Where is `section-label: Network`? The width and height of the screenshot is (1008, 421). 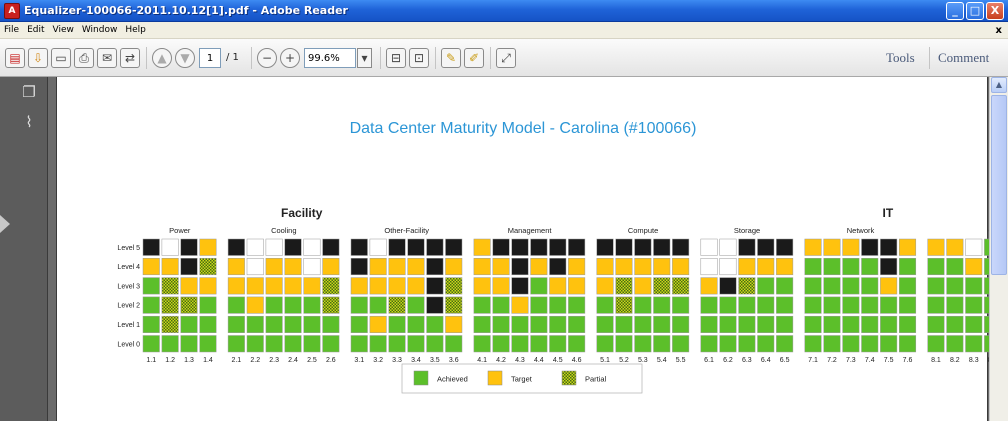 section-label: Network is located at coordinates (861, 230).